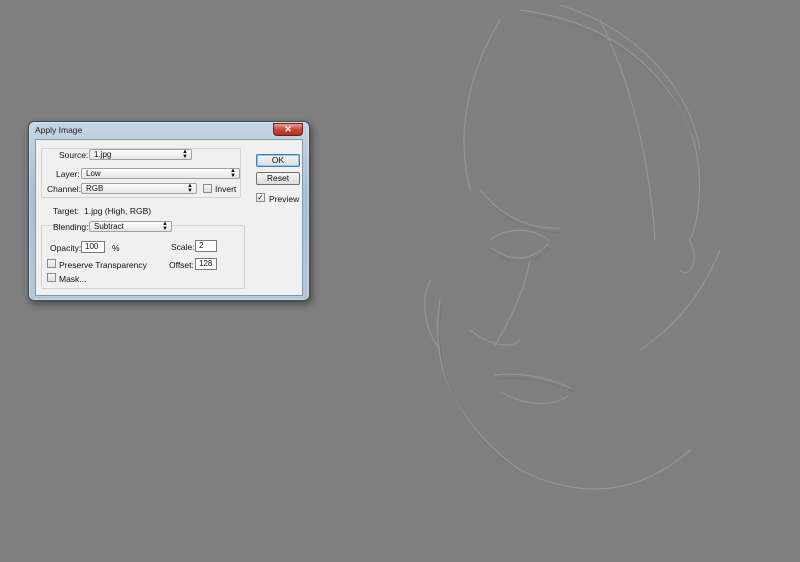  Describe the element at coordinates (64, 189) in the screenshot. I see `channel-label: Channel:` at that location.